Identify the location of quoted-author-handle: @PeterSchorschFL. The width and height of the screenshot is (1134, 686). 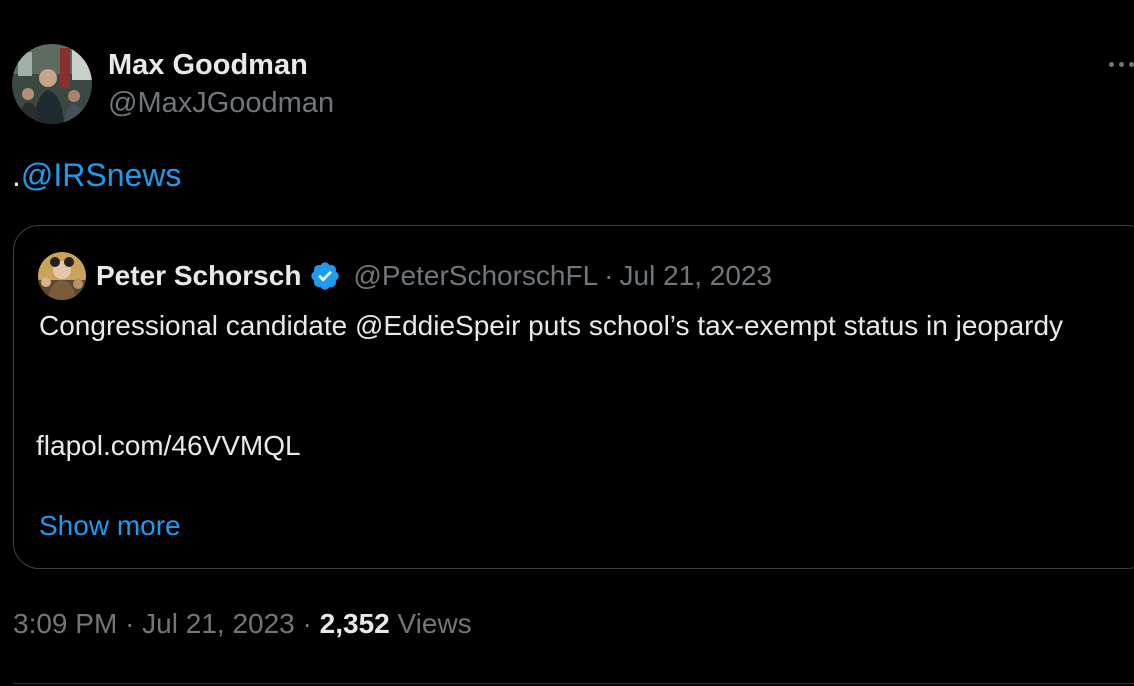
(475, 276).